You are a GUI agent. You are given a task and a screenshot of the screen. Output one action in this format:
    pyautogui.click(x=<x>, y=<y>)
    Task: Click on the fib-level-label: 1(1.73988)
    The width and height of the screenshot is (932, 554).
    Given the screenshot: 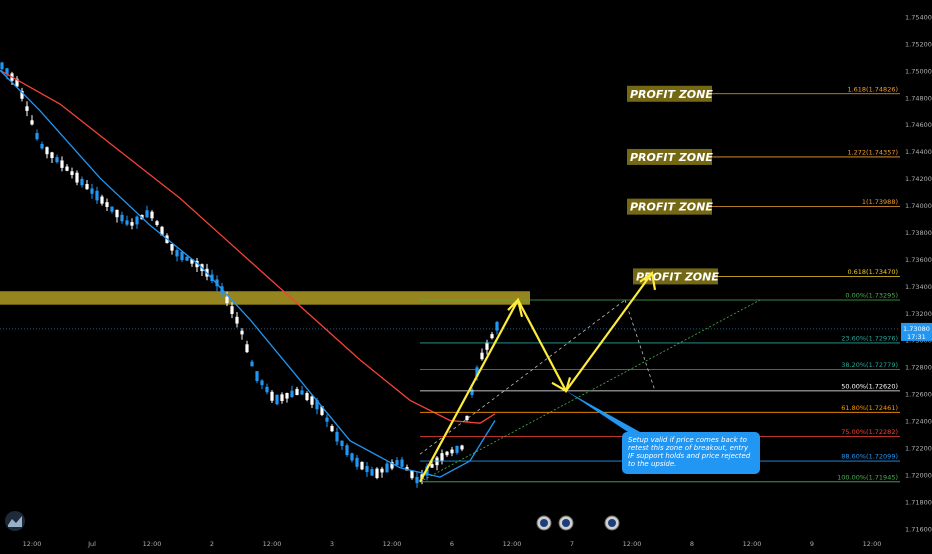 What is the action you would take?
    pyautogui.click(x=880, y=202)
    